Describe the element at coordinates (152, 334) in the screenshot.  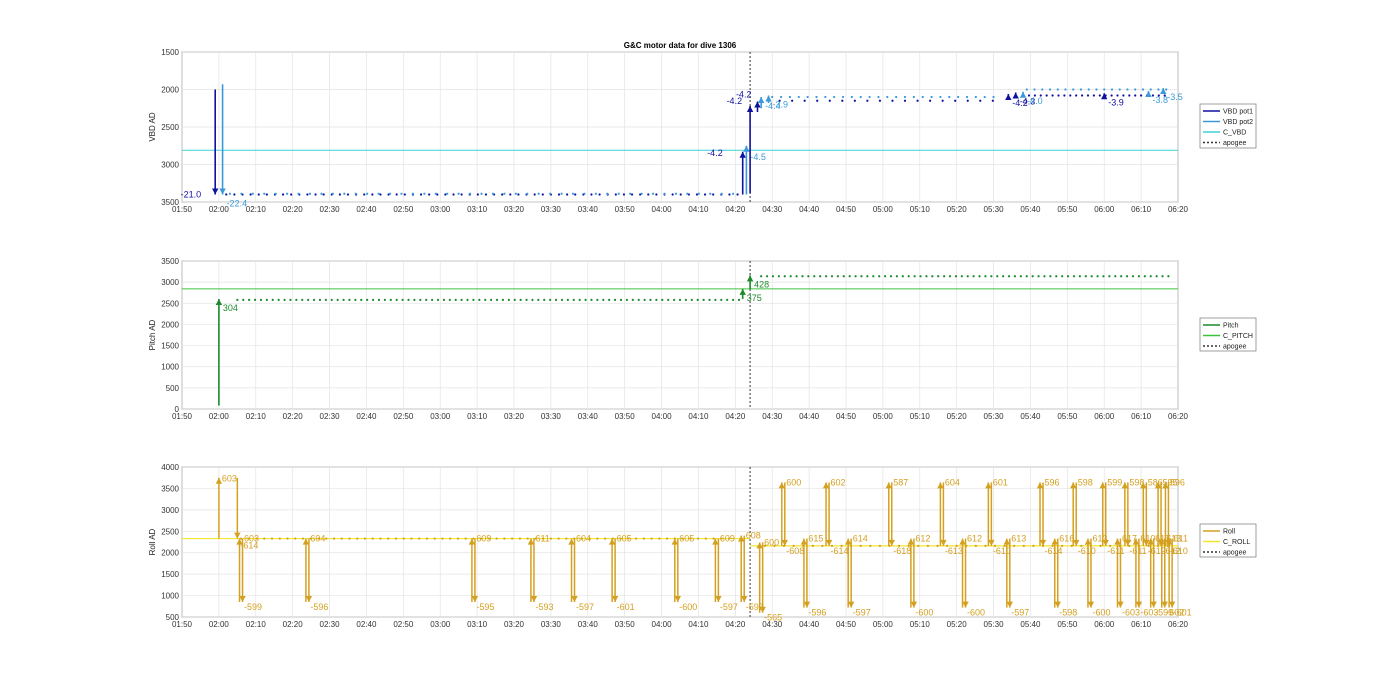
I see `y-axis-label: Pitch AD` at that location.